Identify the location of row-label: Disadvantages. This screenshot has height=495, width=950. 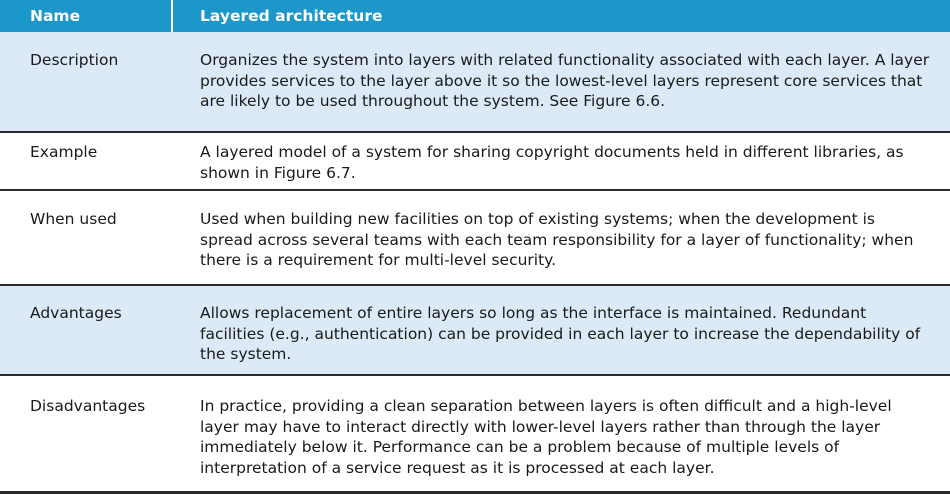
(88, 406).